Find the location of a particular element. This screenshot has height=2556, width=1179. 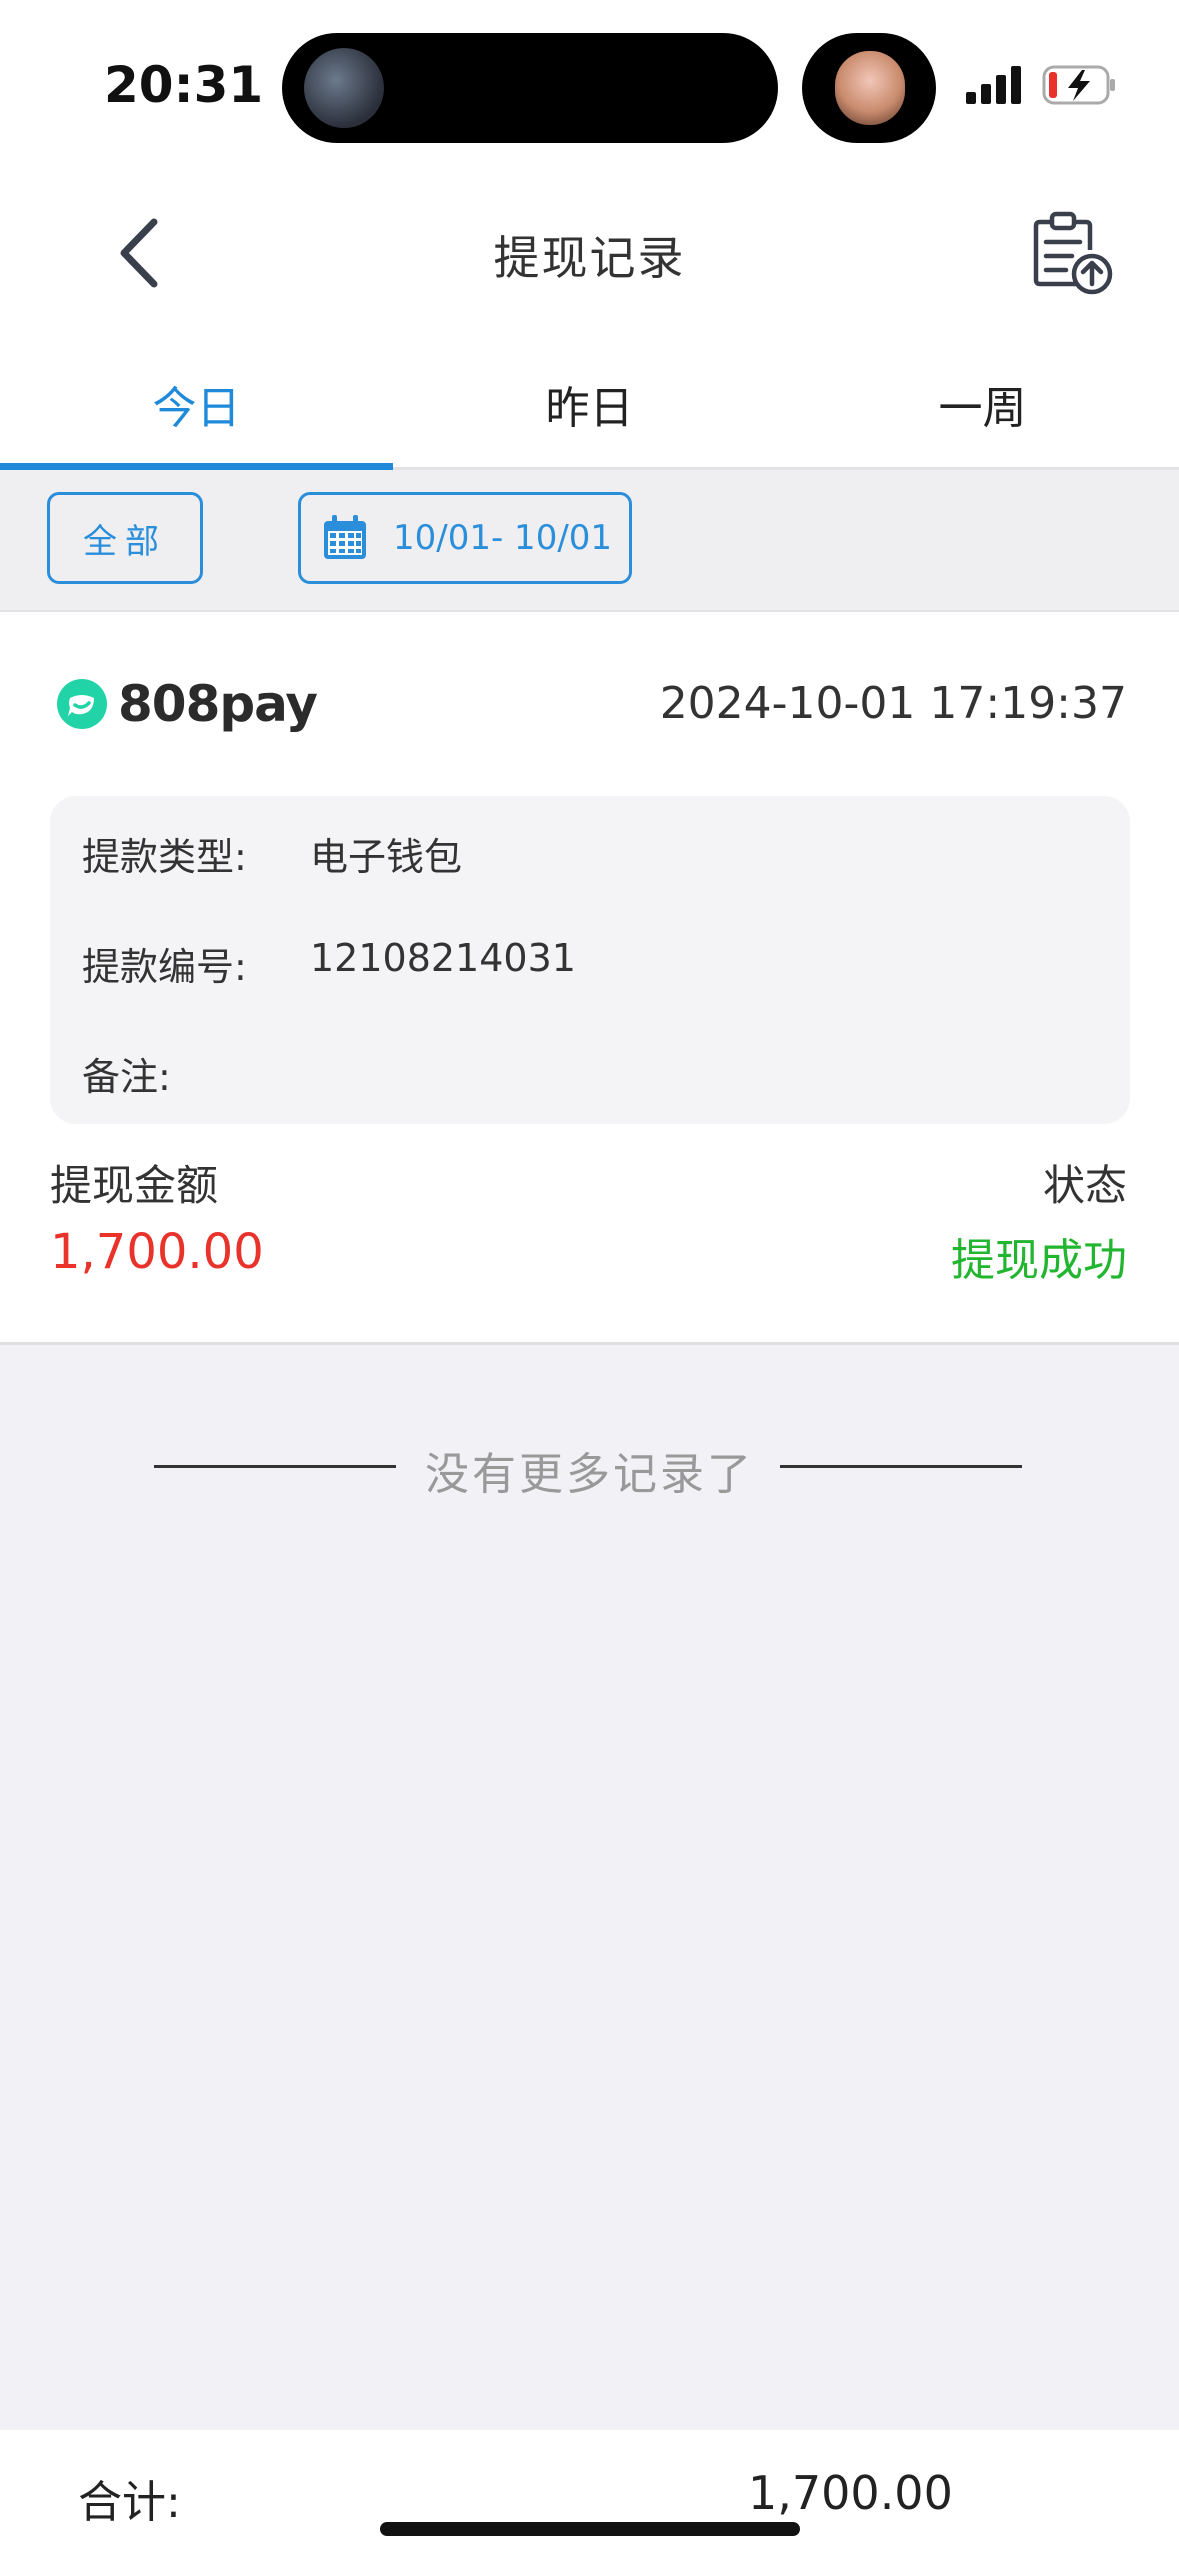

date-range-picker: 10/01- 10/01 is located at coordinates (465, 538).